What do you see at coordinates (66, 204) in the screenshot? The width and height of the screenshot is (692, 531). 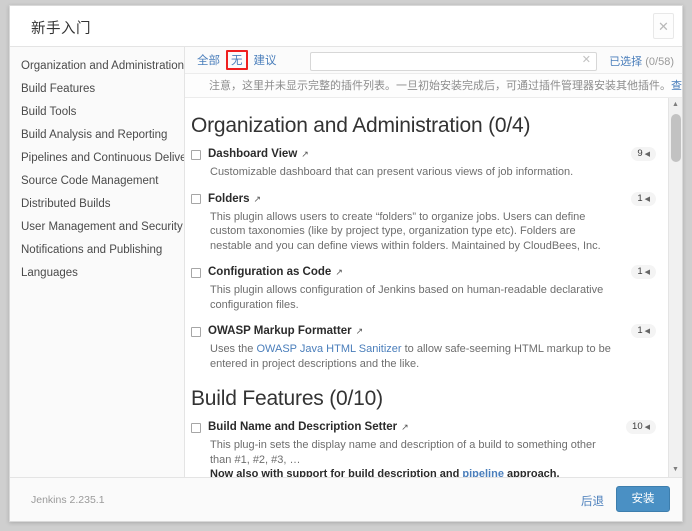 I see `sidebar-item-label: Distributed Builds` at bounding box center [66, 204].